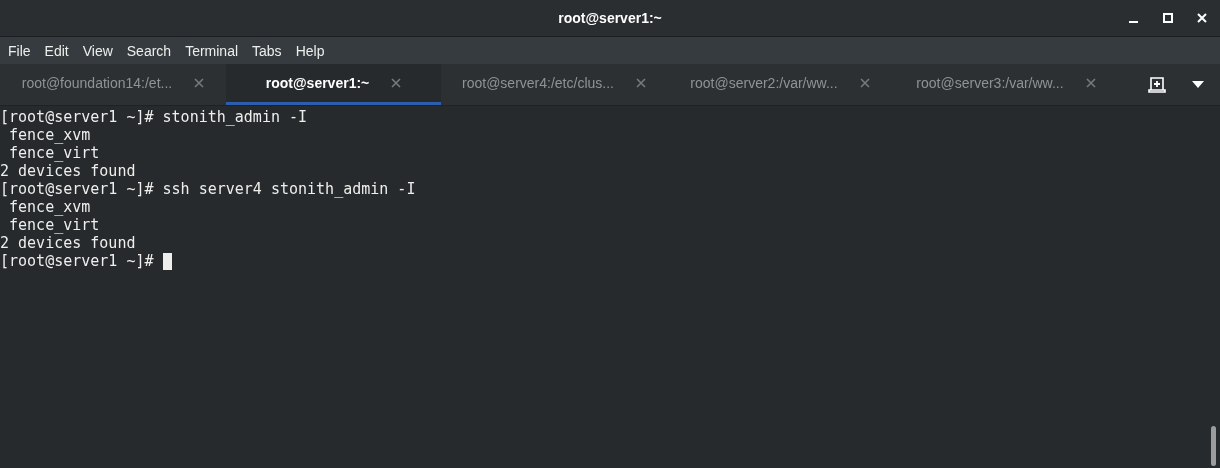 The height and width of the screenshot is (468, 1220). I want to click on terminal-line: [root@server1 ~]# ssh server4 stonith_admin -I, so click(208, 189).